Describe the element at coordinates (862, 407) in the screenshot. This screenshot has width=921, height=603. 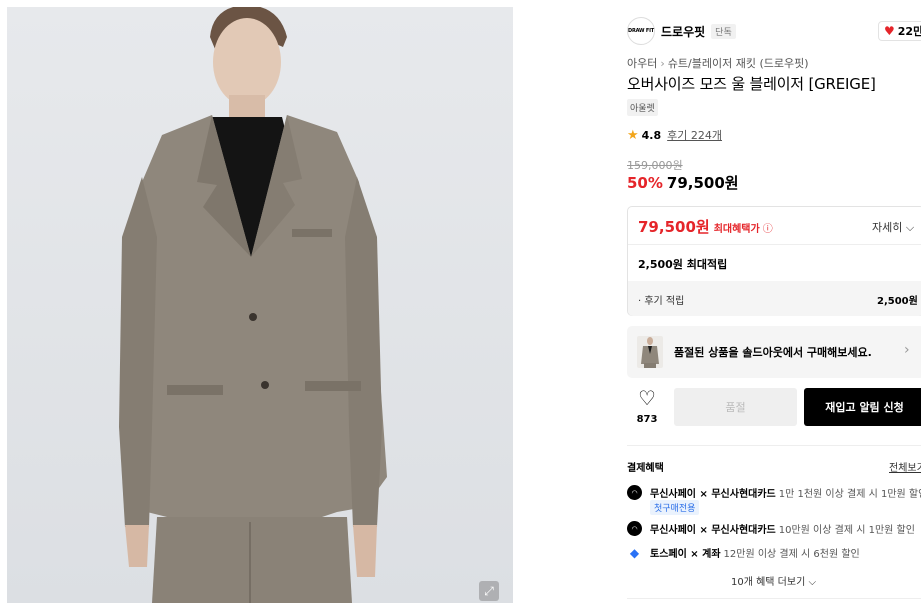
I see `restock-notify-button: 재입고 알림 신청` at that location.